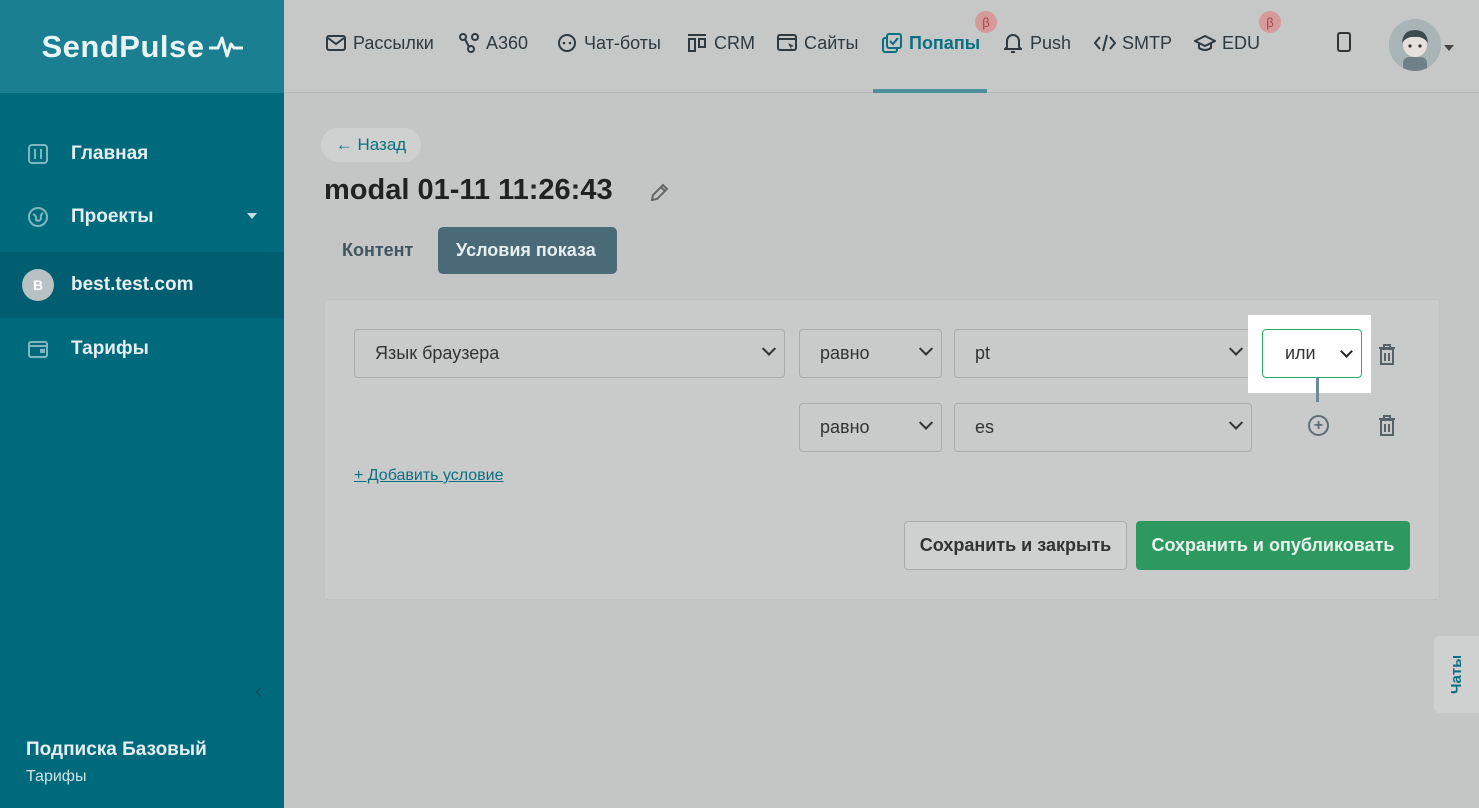 The width and height of the screenshot is (1479, 808). I want to click on sidebar-item-projects: Проекты, so click(142, 217).